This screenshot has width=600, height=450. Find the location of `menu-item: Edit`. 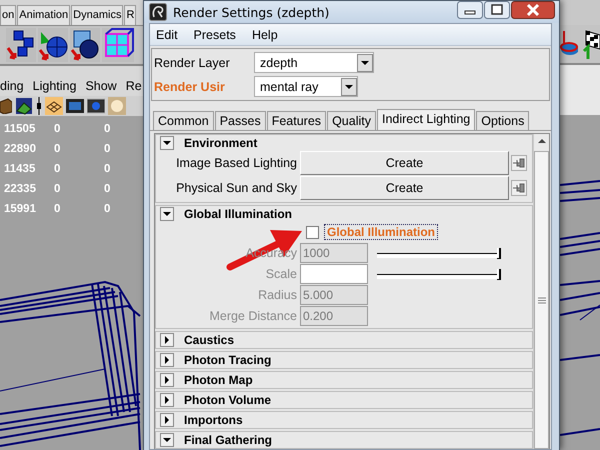

menu-item: Edit is located at coordinates (167, 35).